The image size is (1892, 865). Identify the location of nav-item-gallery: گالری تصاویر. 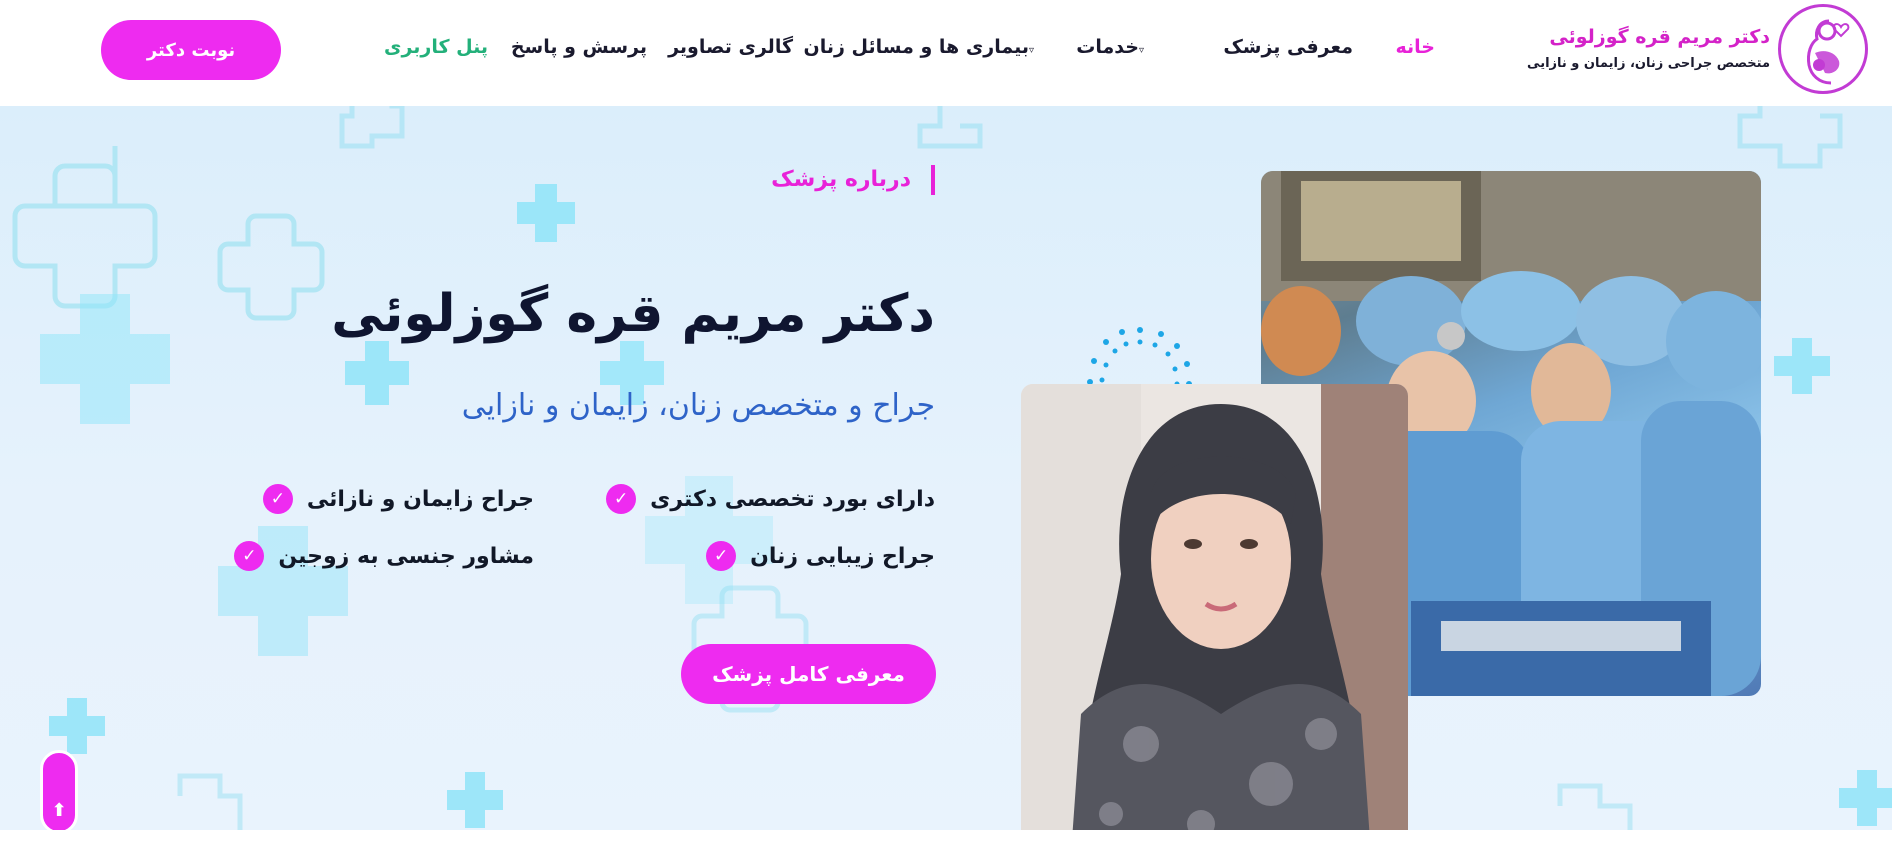
(730, 47).